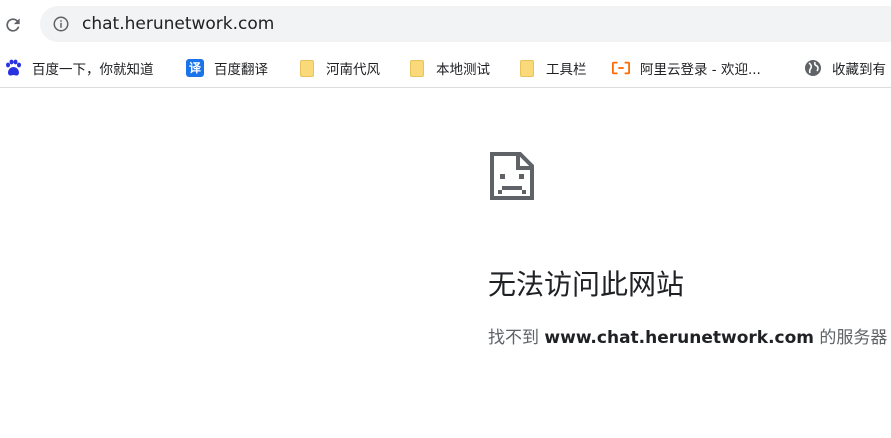 Image resolution: width=891 pixels, height=438 pixels. What do you see at coordinates (859, 70) in the screenshot?
I see `bookmark-label: 收藏到有` at bounding box center [859, 70].